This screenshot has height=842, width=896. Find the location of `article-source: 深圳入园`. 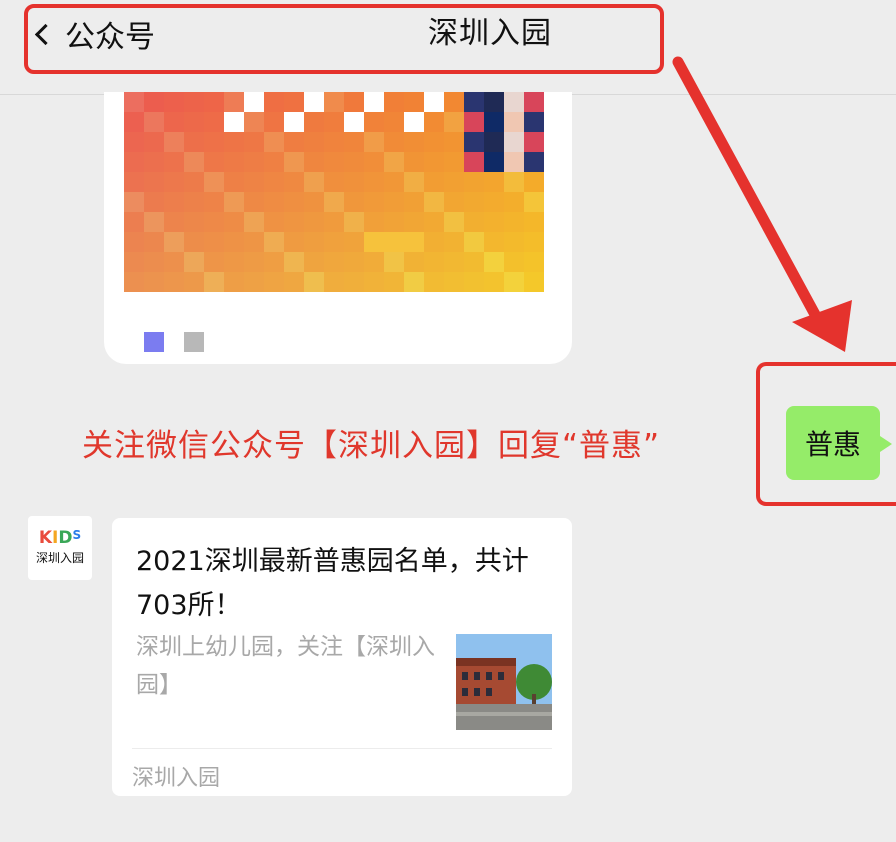

article-source: 深圳入园 is located at coordinates (176, 778).